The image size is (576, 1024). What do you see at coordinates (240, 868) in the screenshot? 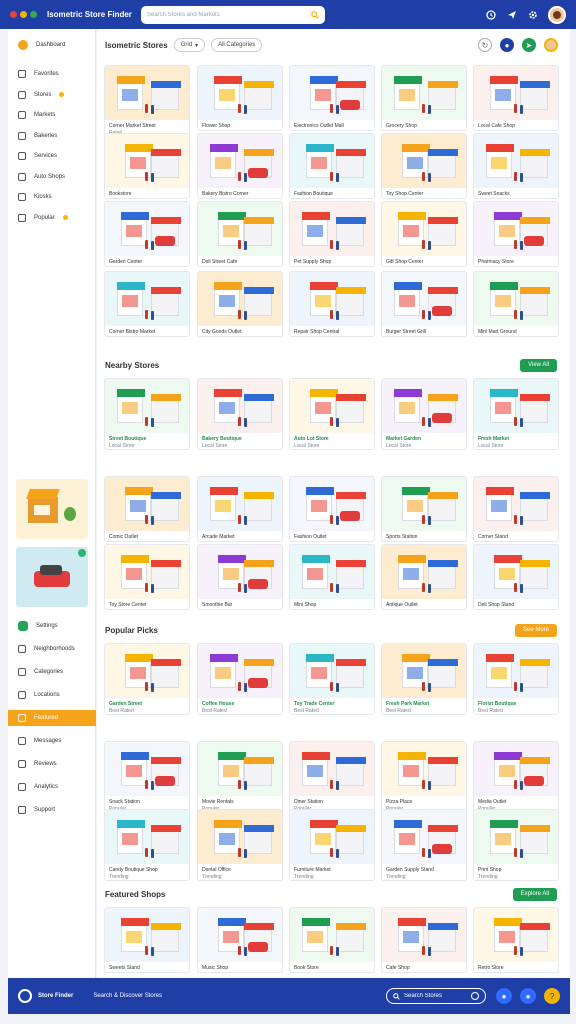
I see `store-name: Dental Office` at bounding box center [240, 868].